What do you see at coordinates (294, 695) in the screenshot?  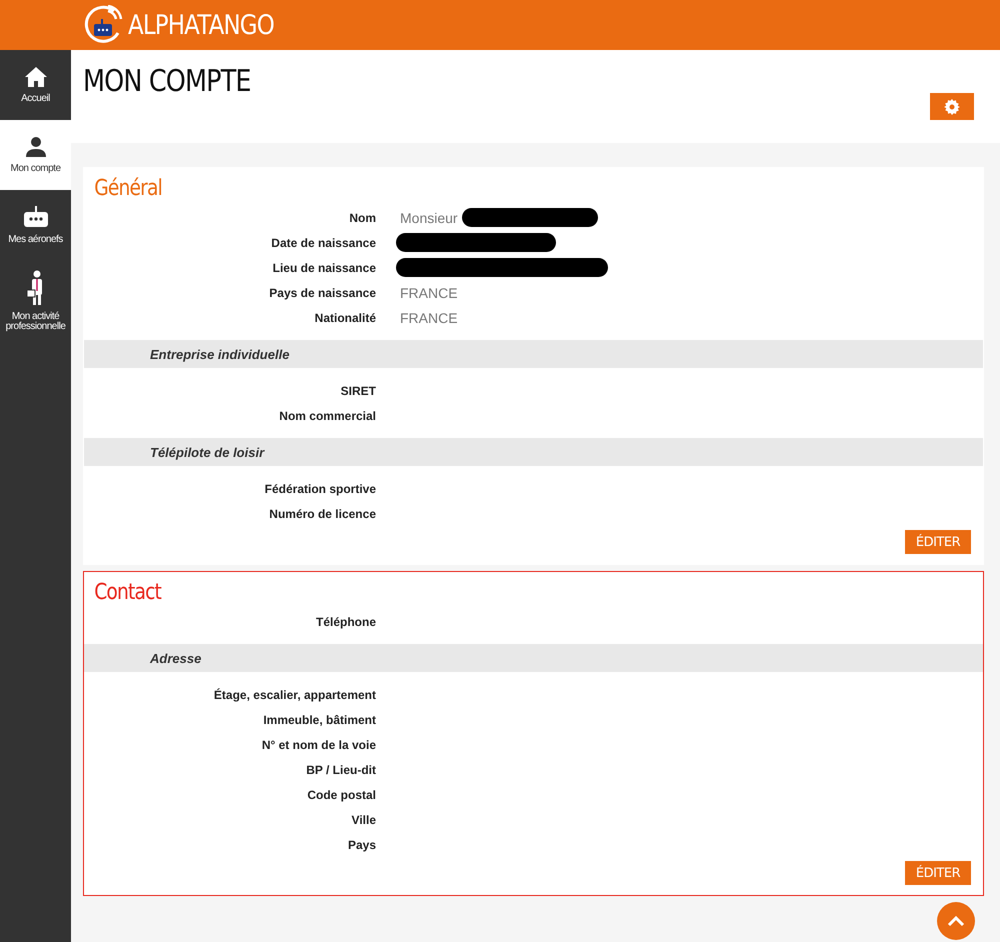 I see `field-label: Étage, escalier, appartement` at bounding box center [294, 695].